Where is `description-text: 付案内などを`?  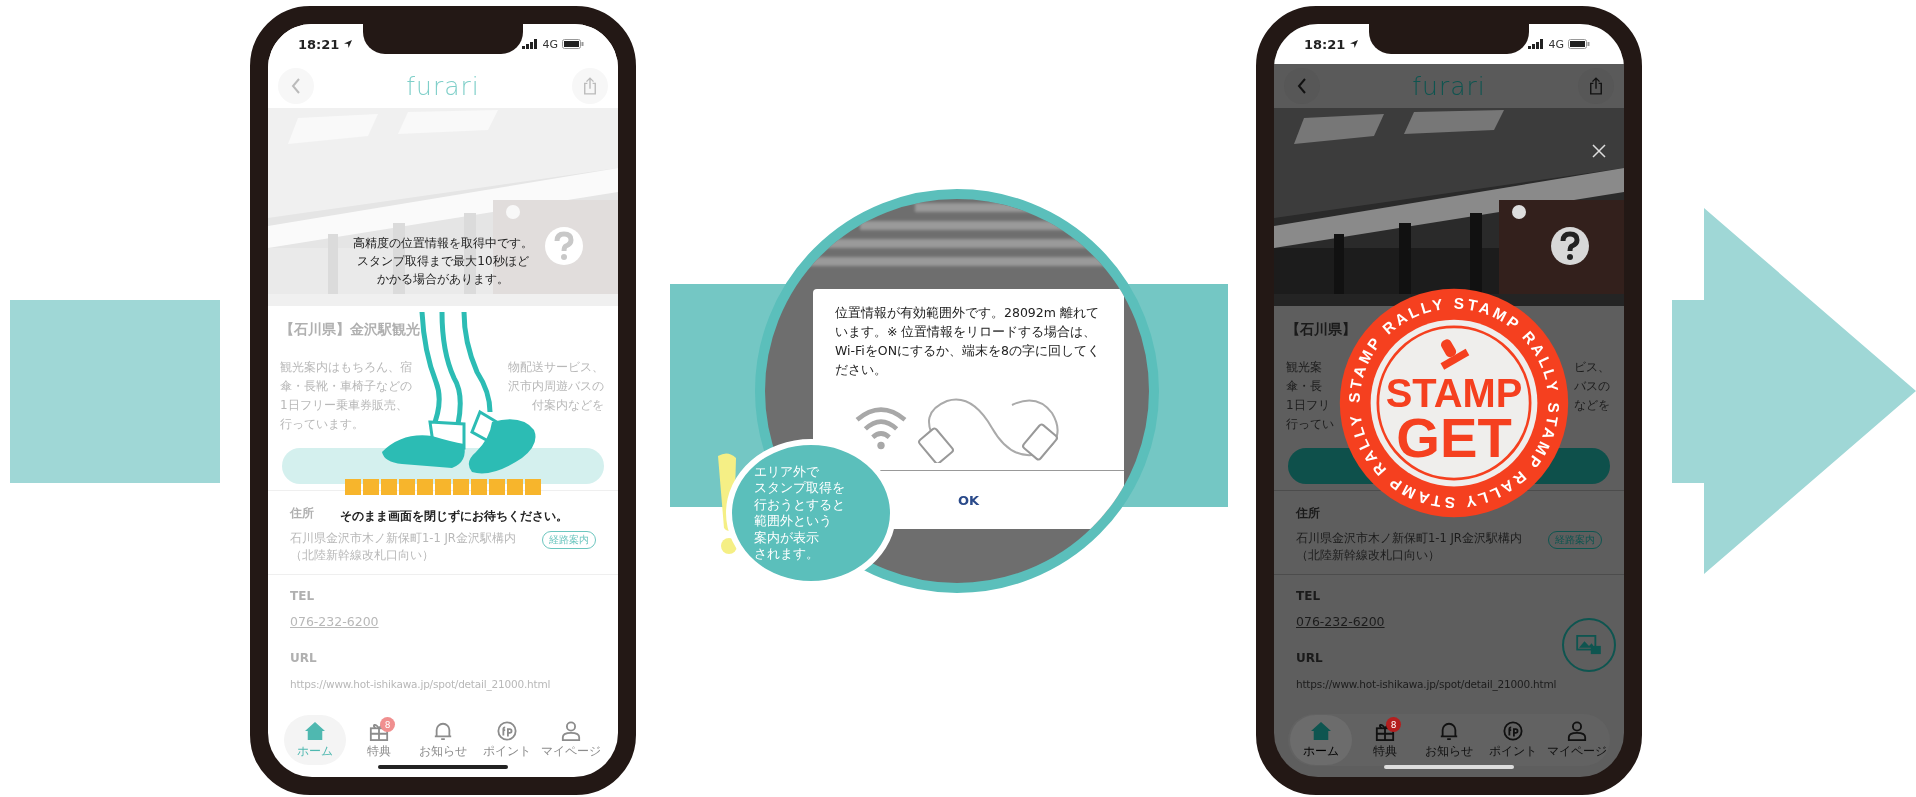
description-text: 付案内などを is located at coordinates (568, 405).